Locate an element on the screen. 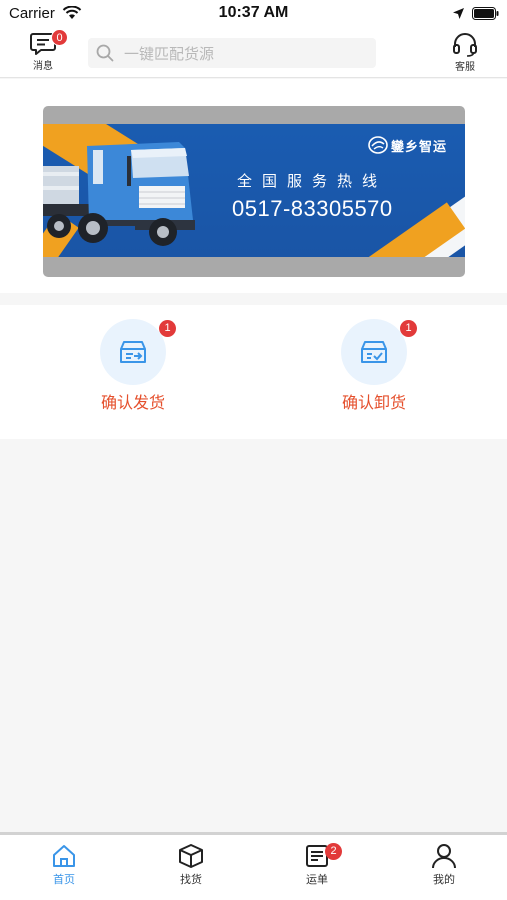 The height and width of the screenshot is (900, 507). confirm-shipment-icon-circle is located at coordinates (133, 352).